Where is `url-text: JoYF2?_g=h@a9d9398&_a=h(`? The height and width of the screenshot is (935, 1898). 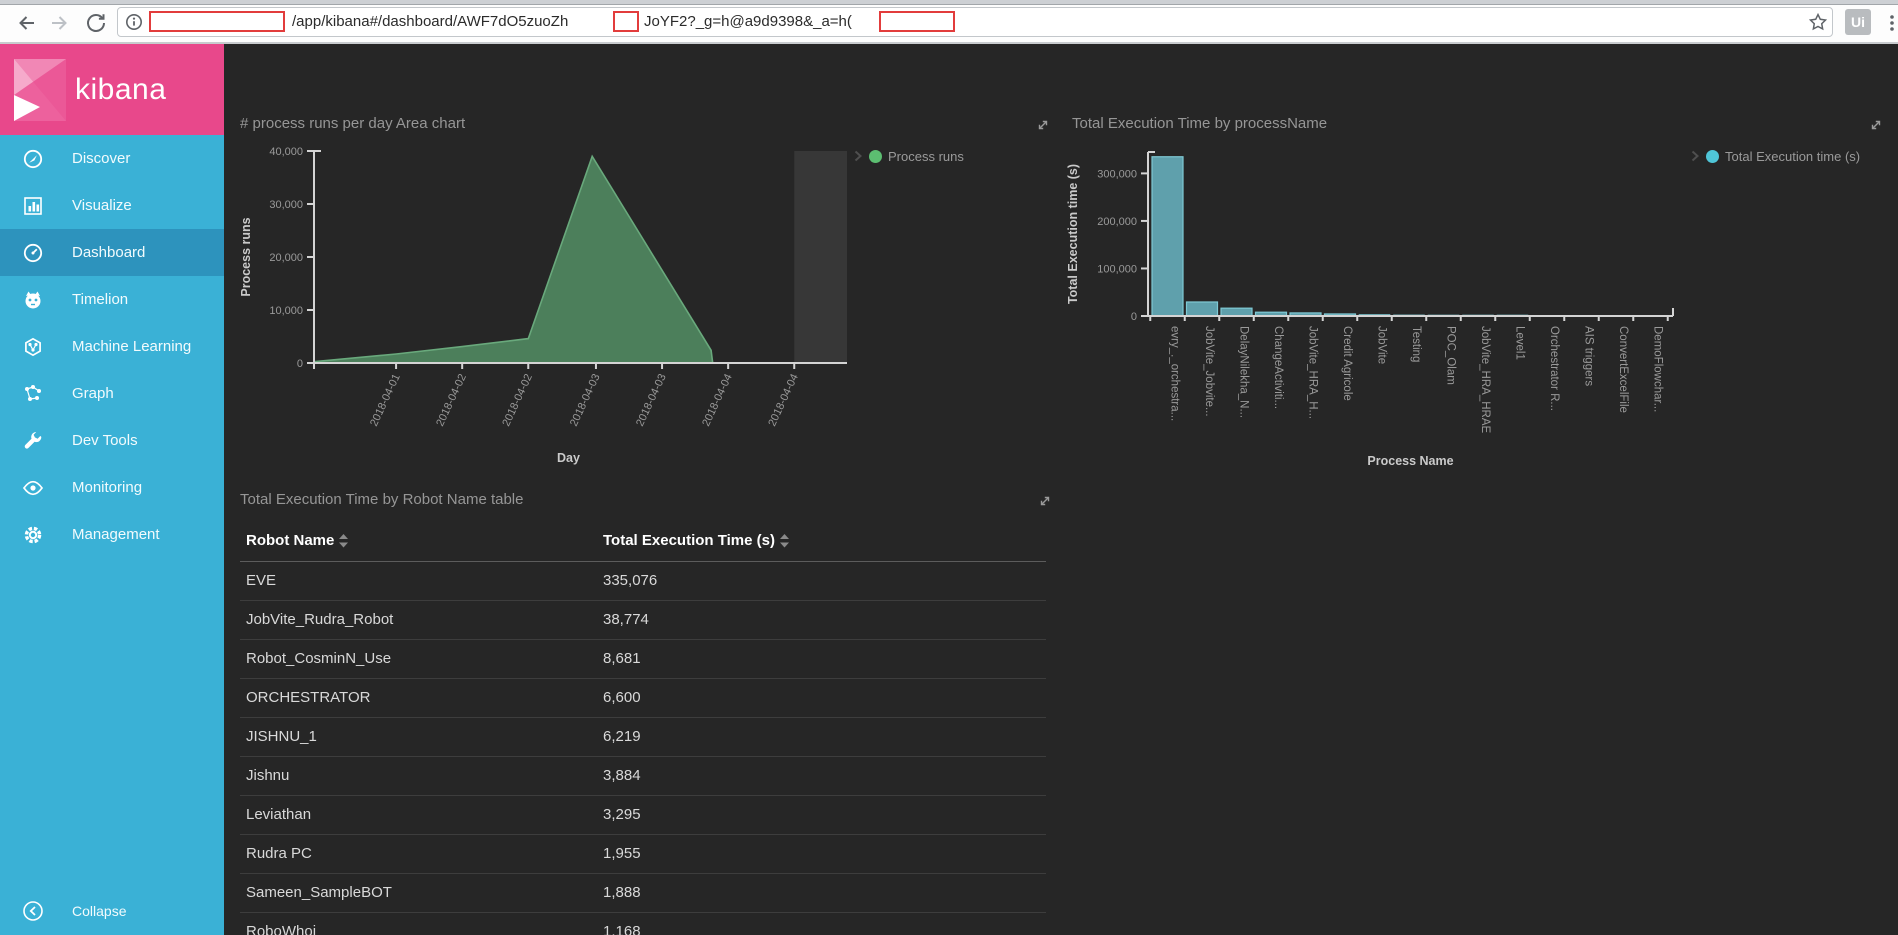 url-text: JoYF2?_g=h@a9d9398&_a=h( is located at coordinates (748, 21).